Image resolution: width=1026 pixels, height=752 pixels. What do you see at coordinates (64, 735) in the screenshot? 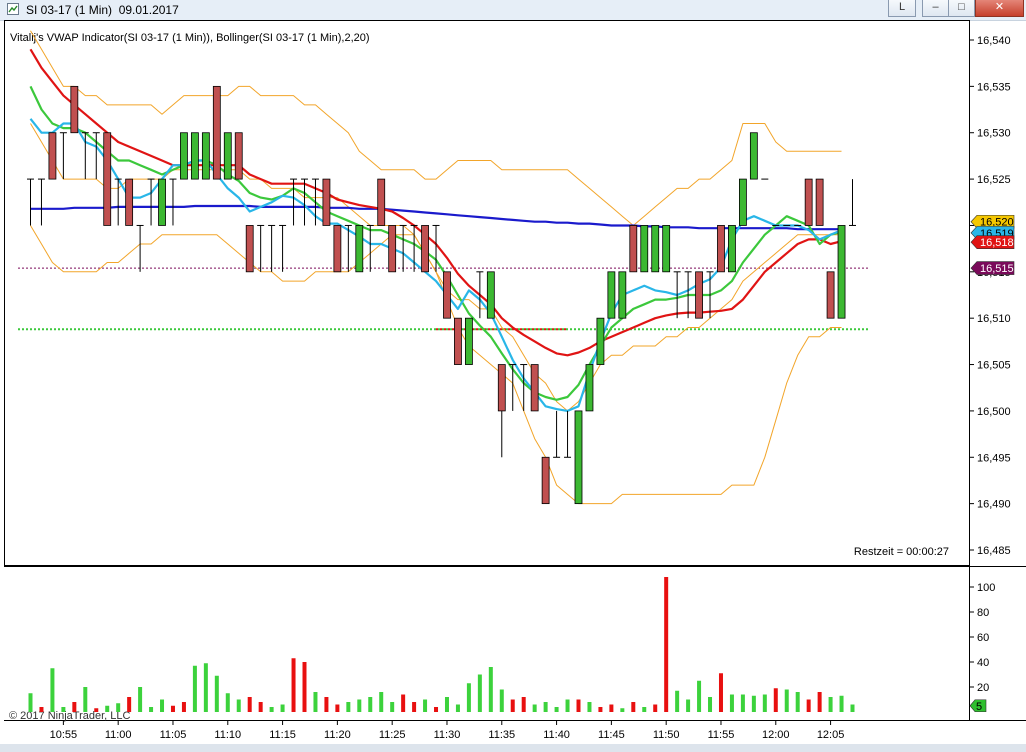
I see `time-tick-label: 10:55` at bounding box center [64, 735].